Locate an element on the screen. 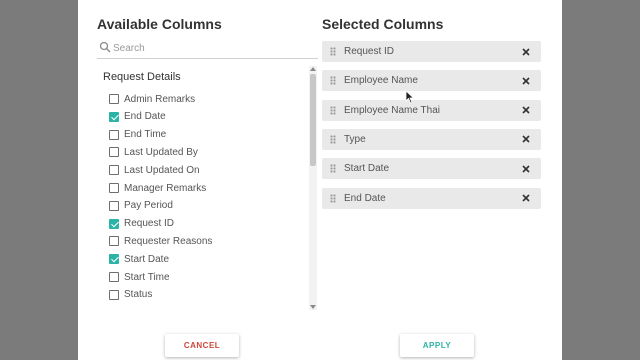 The image size is (640, 360). available-column-item: Status is located at coordinates (130, 295).